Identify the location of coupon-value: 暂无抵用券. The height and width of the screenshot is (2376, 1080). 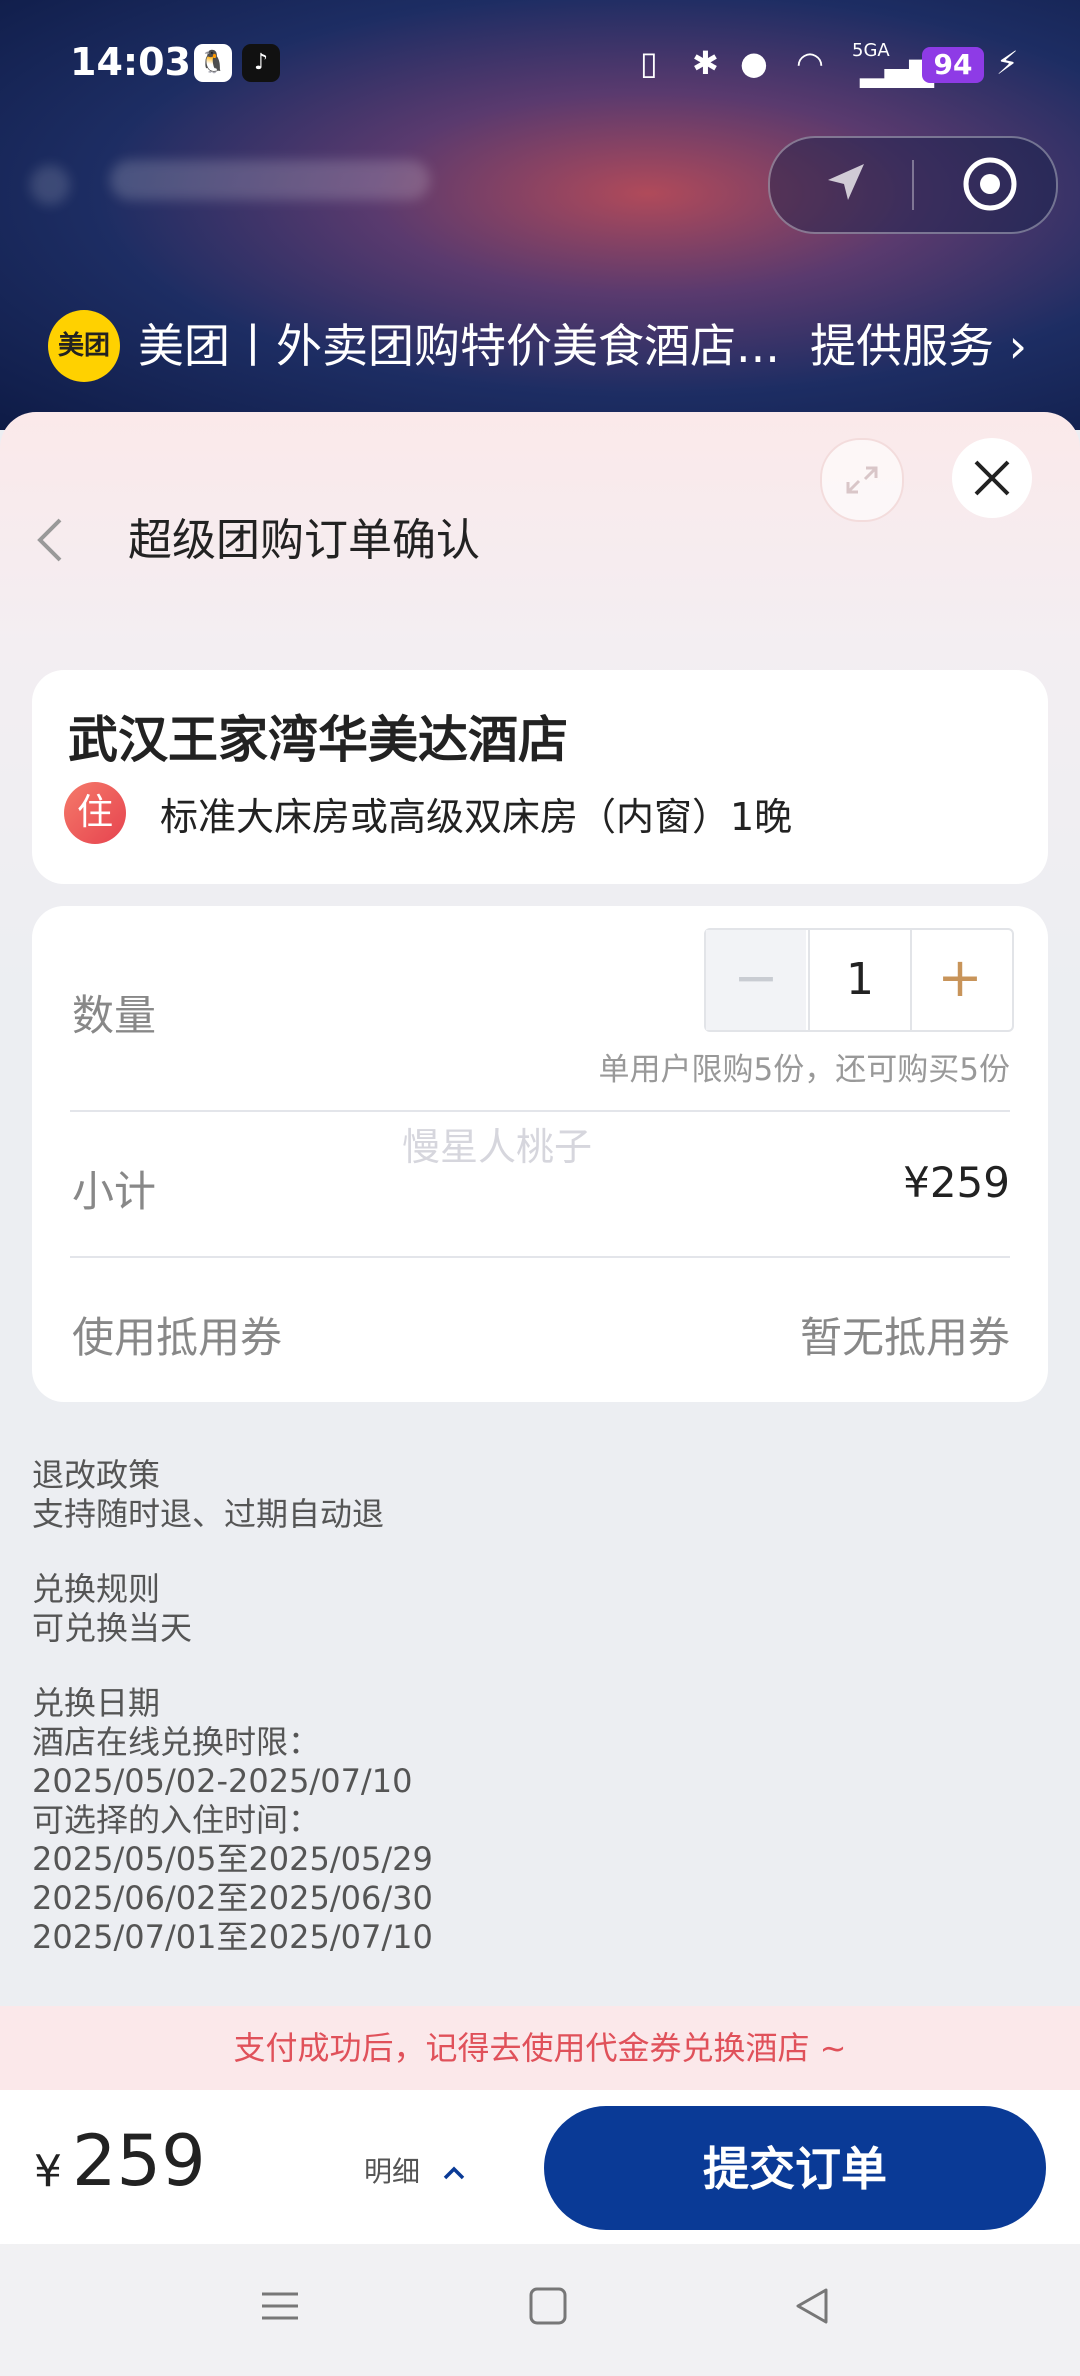
(904, 1337).